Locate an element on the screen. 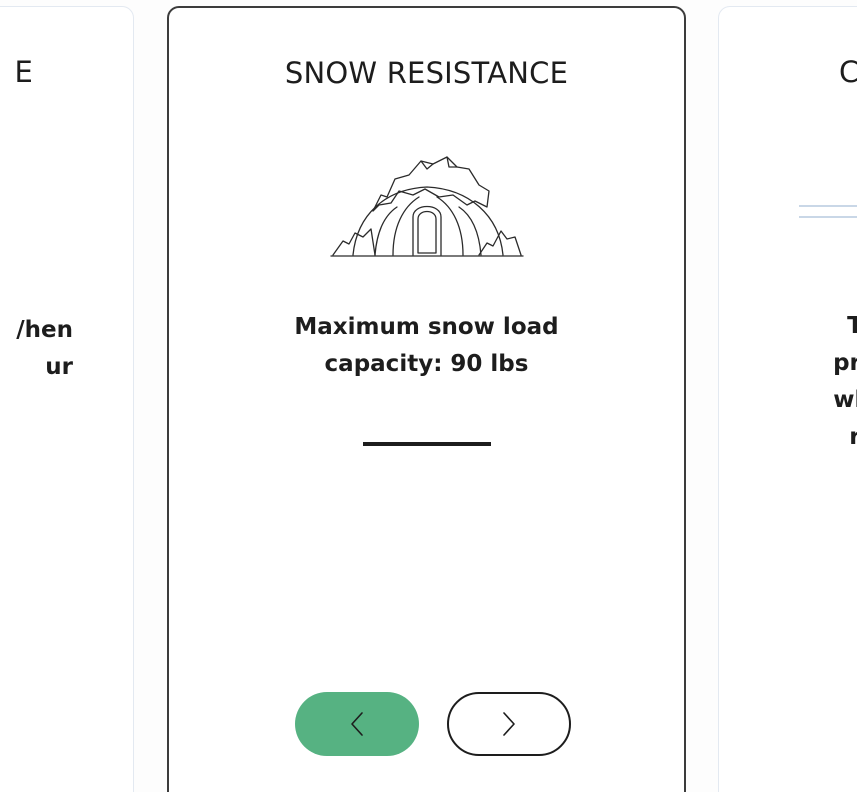  divider is located at coordinates (427, 444).